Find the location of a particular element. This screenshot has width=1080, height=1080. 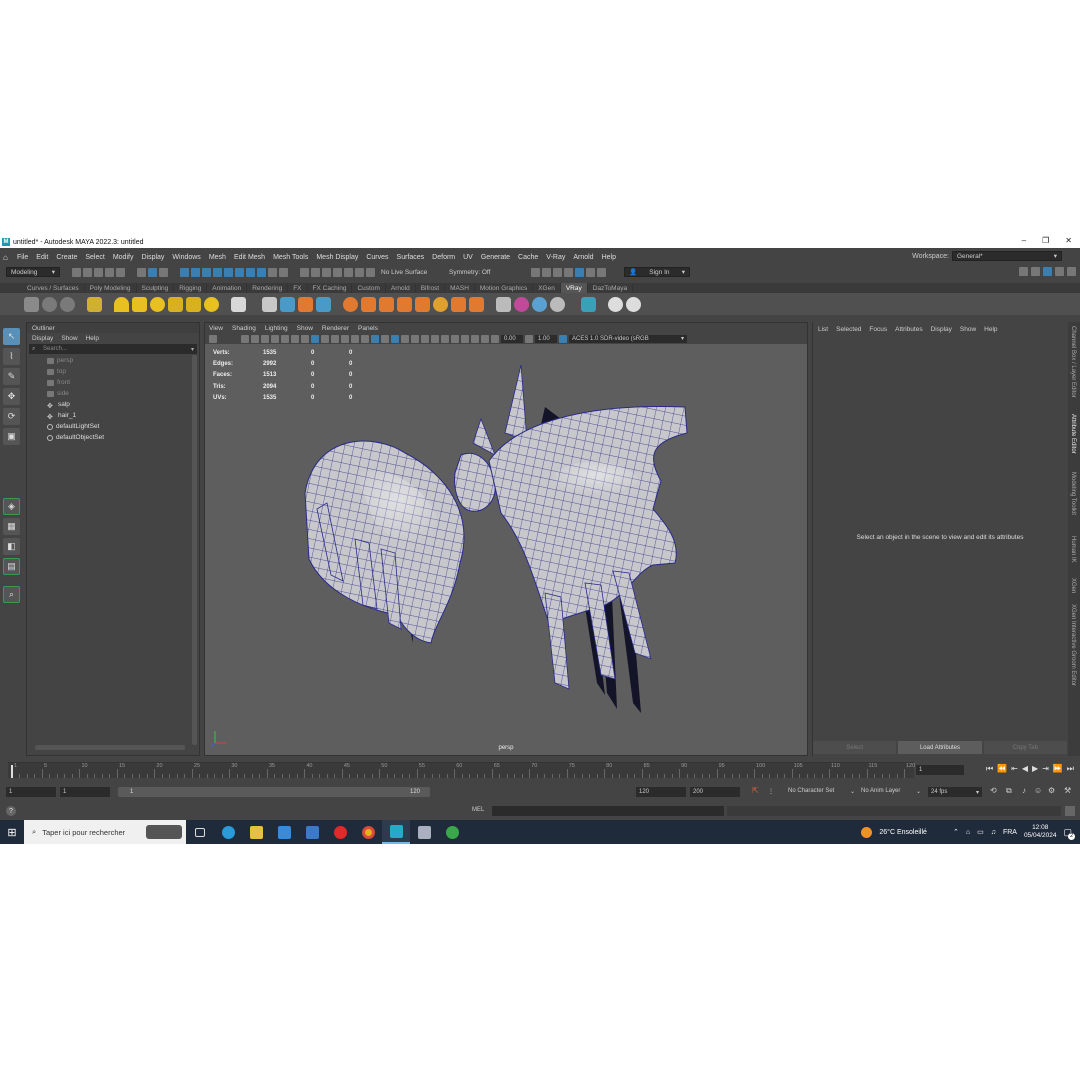

outliner-item-salp: ✥ salp is located at coordinates (113, 404).